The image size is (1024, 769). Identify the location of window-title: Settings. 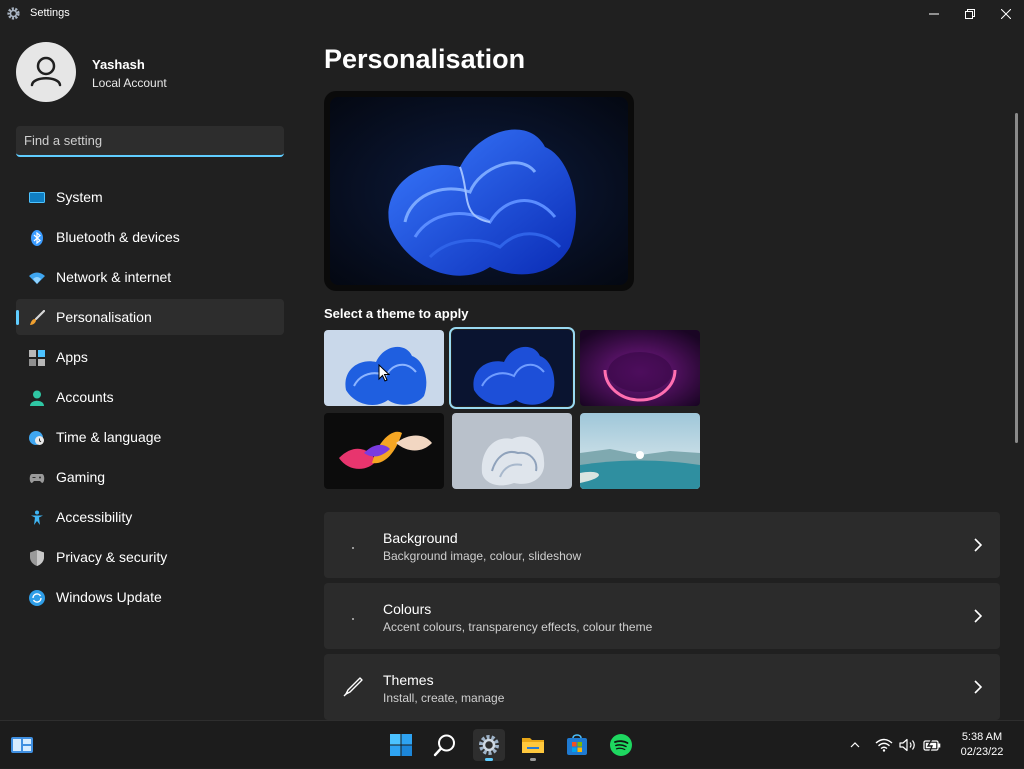
(50, 13).